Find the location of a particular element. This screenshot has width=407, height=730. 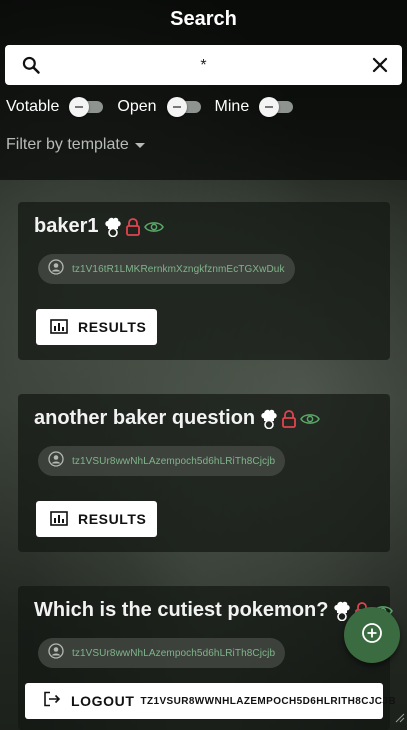

votable-label: Votable is located at coordinates (33, 106).